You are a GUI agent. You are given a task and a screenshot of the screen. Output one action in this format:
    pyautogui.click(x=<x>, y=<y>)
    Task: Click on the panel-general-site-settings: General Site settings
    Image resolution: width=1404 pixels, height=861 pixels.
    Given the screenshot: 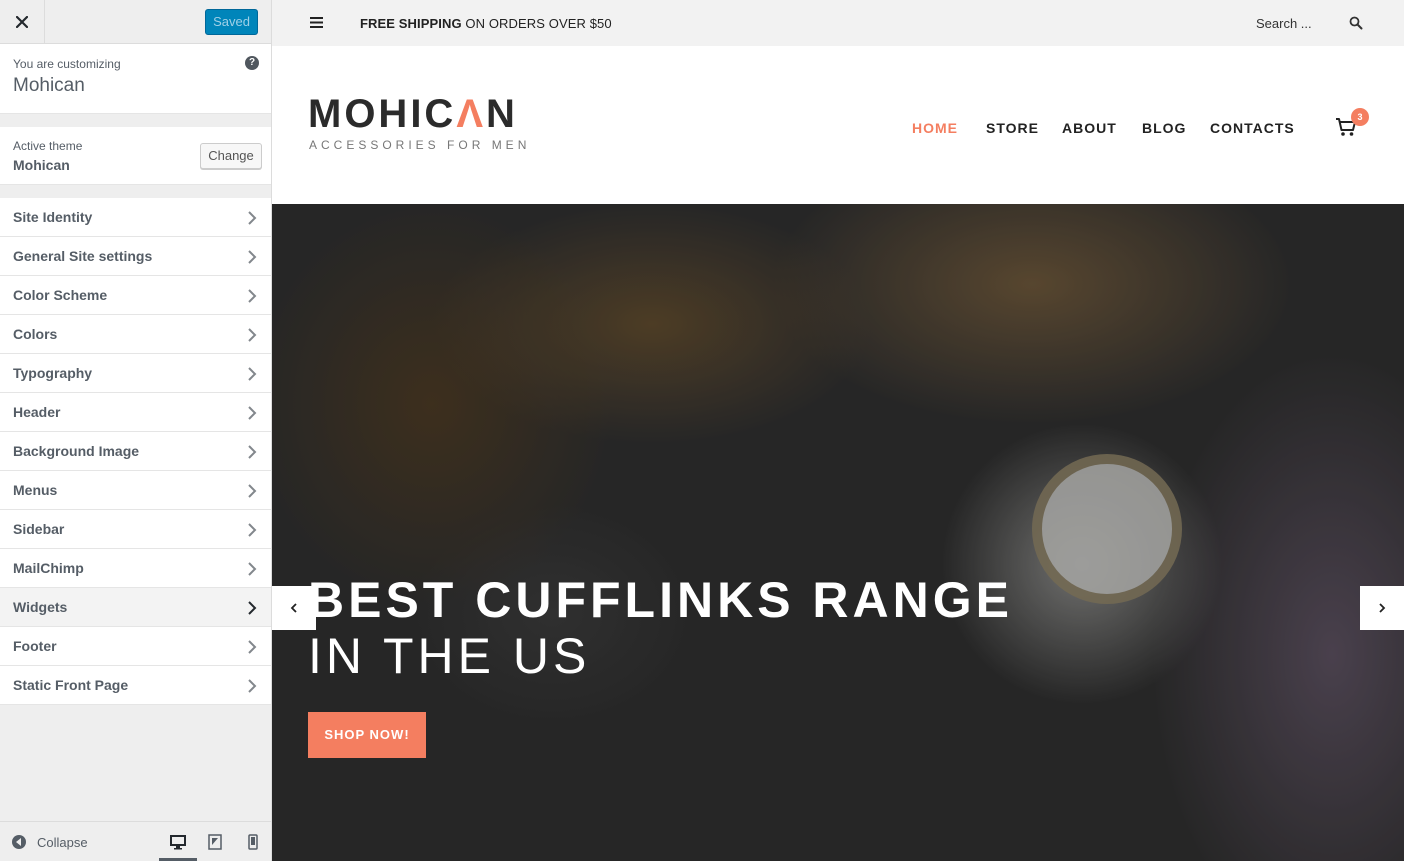 What is the action you would take?
    pyautogui.click(x=135, y=256)
    